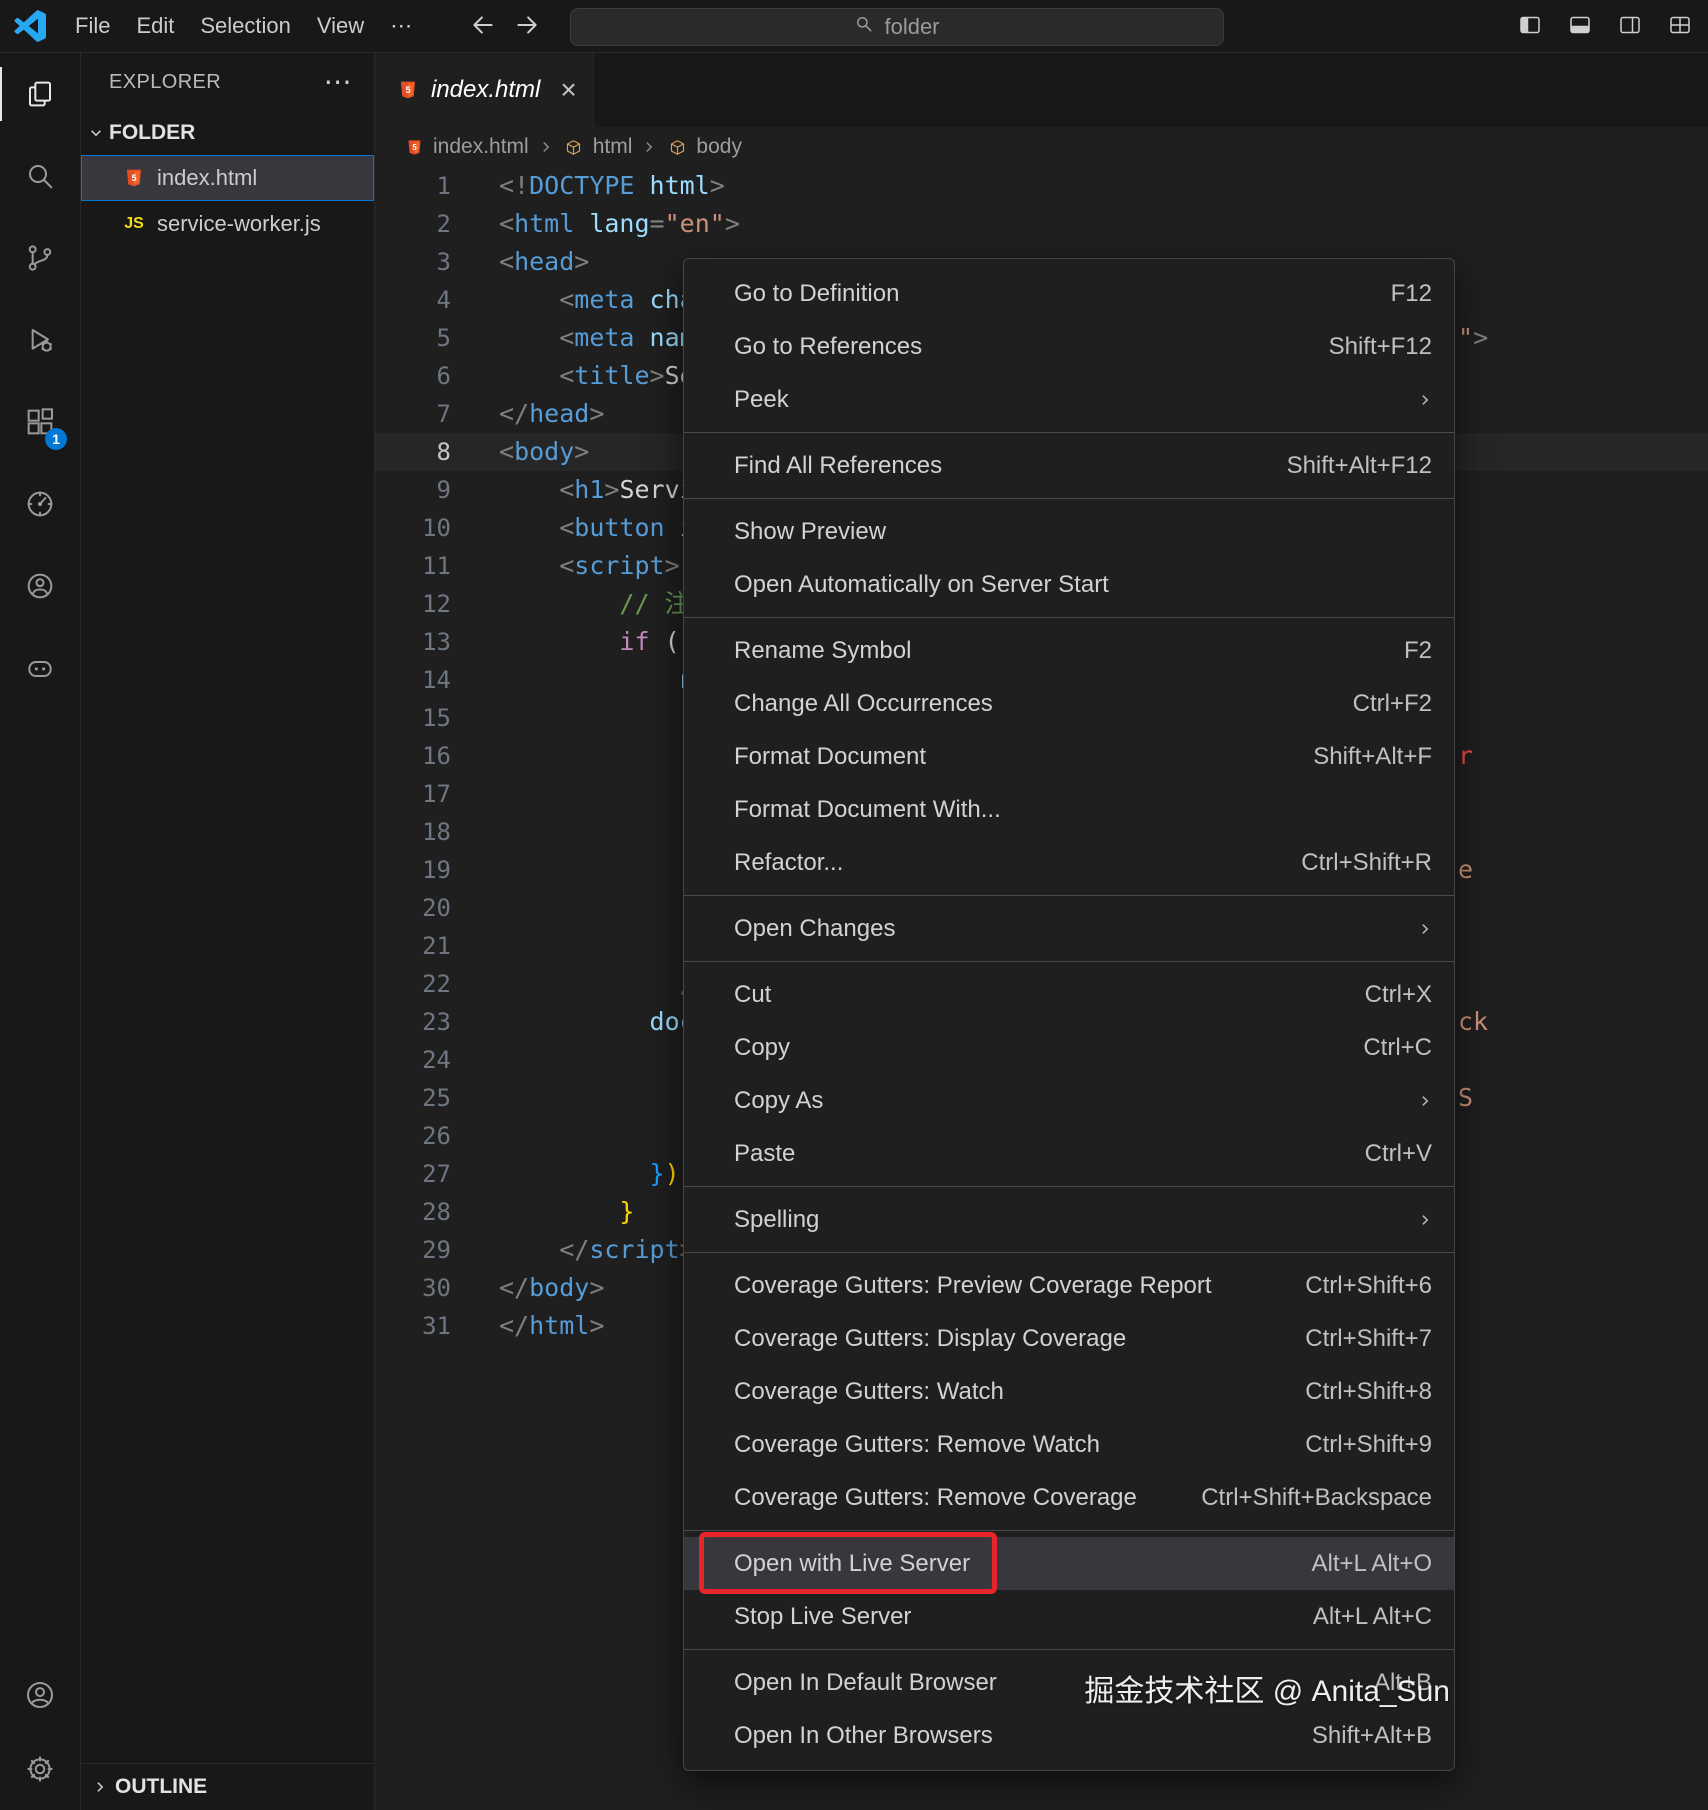  I want to click on customize-layout-icon, so click(1680, 27).